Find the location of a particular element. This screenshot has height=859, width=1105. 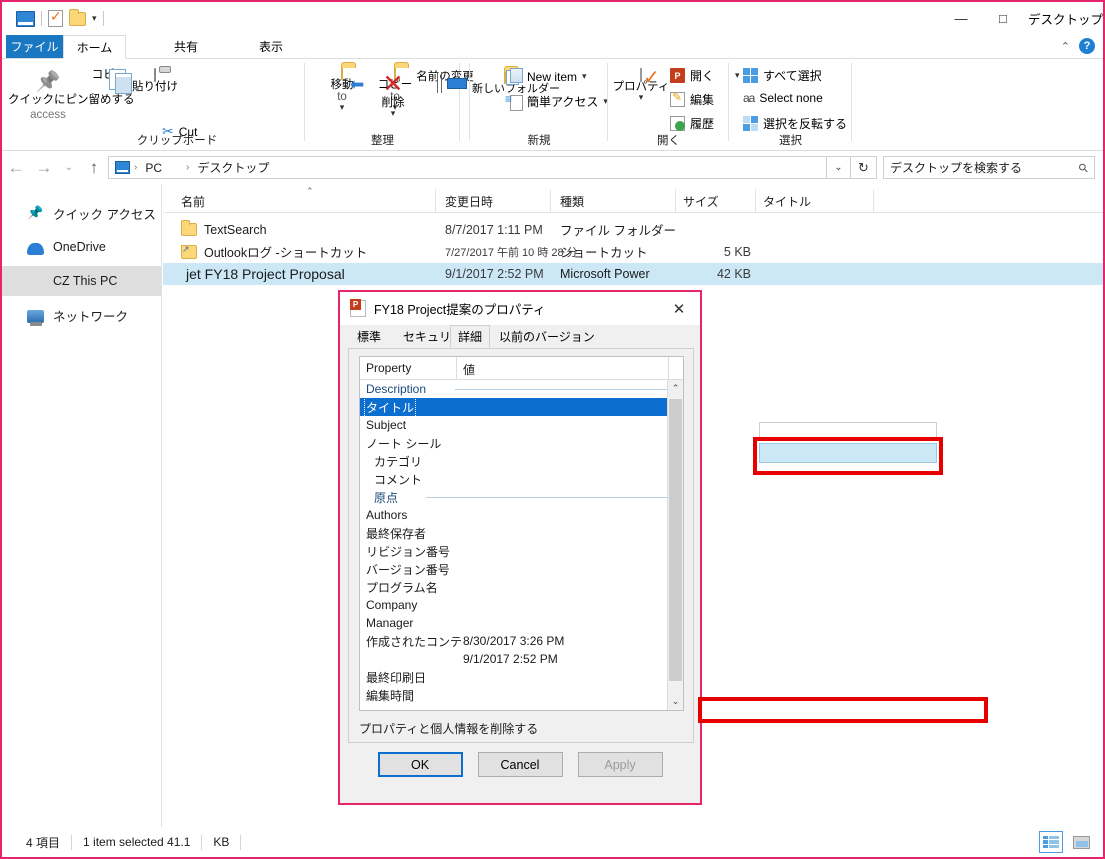

sidebar-item-quick-access: クイック アクセス is located at coordinates (81, 213).